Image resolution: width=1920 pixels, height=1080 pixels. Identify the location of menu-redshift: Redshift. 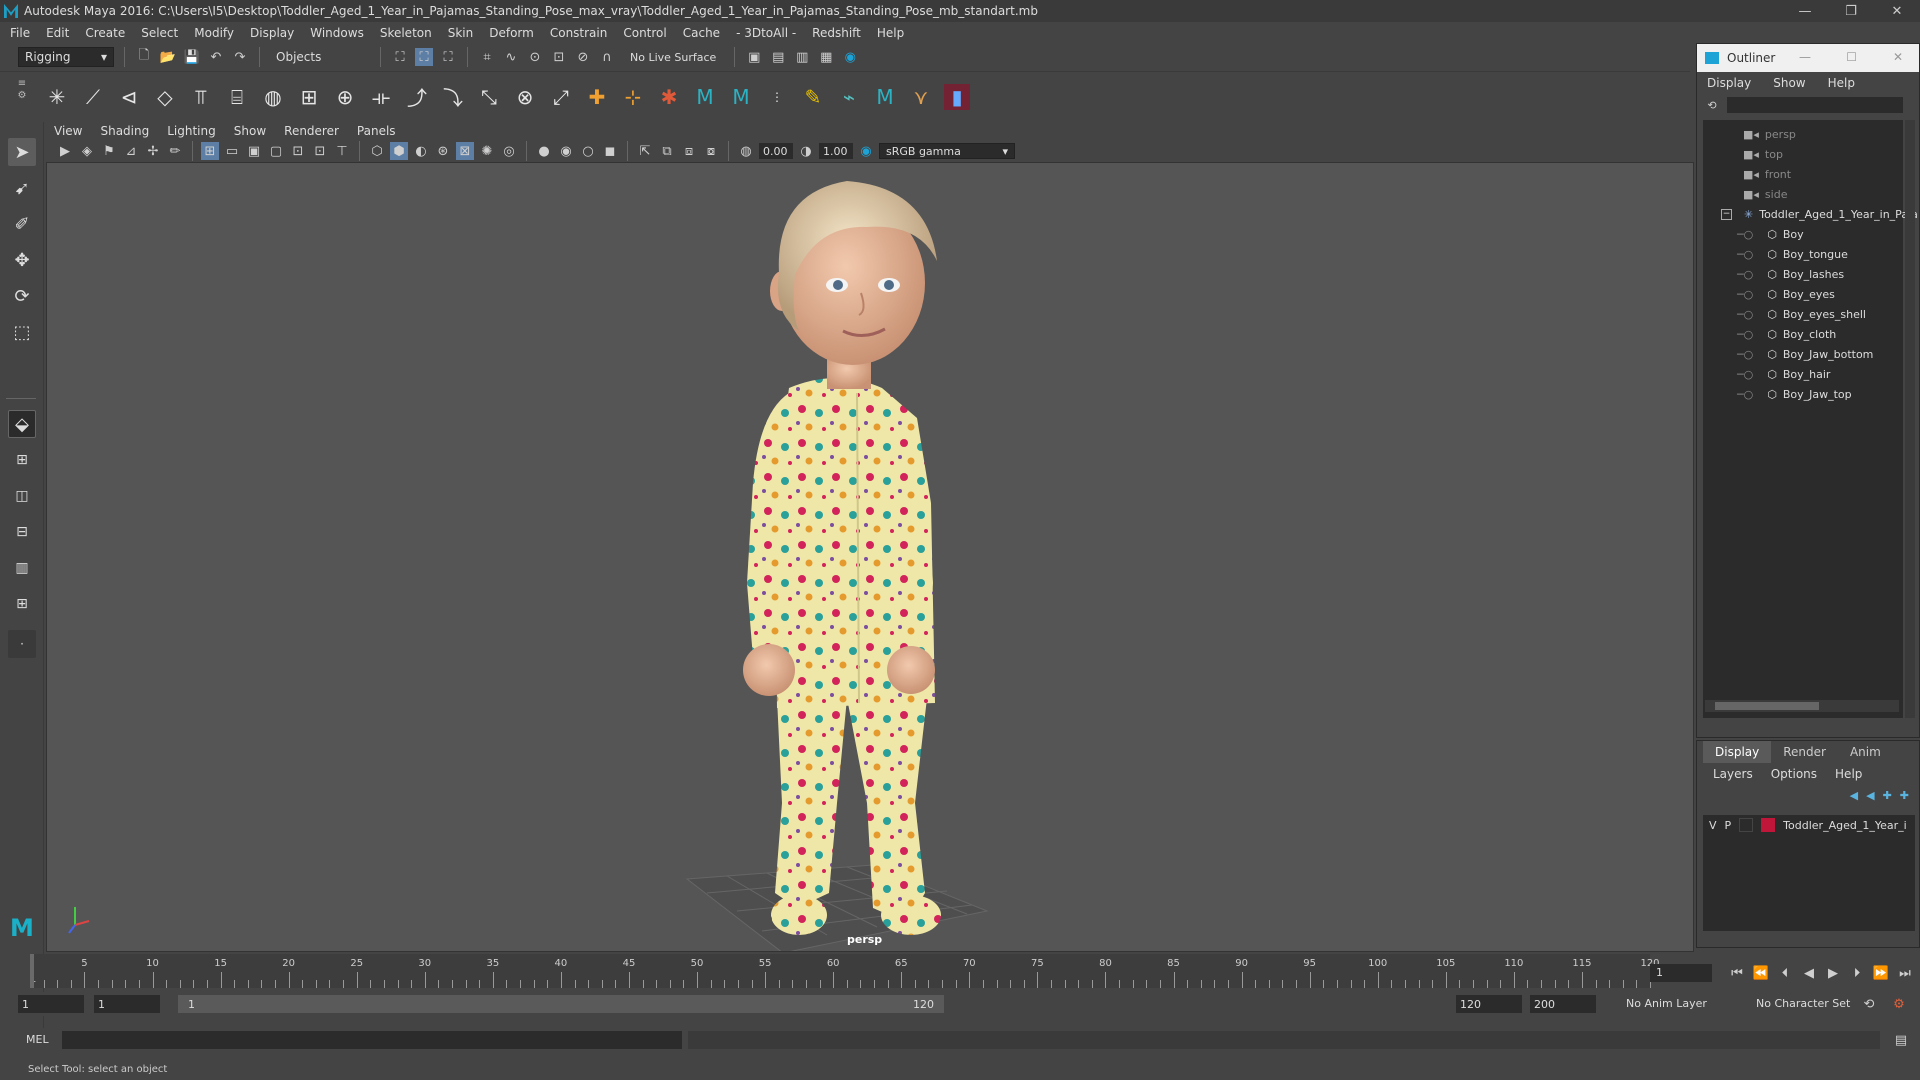
(836, 33).